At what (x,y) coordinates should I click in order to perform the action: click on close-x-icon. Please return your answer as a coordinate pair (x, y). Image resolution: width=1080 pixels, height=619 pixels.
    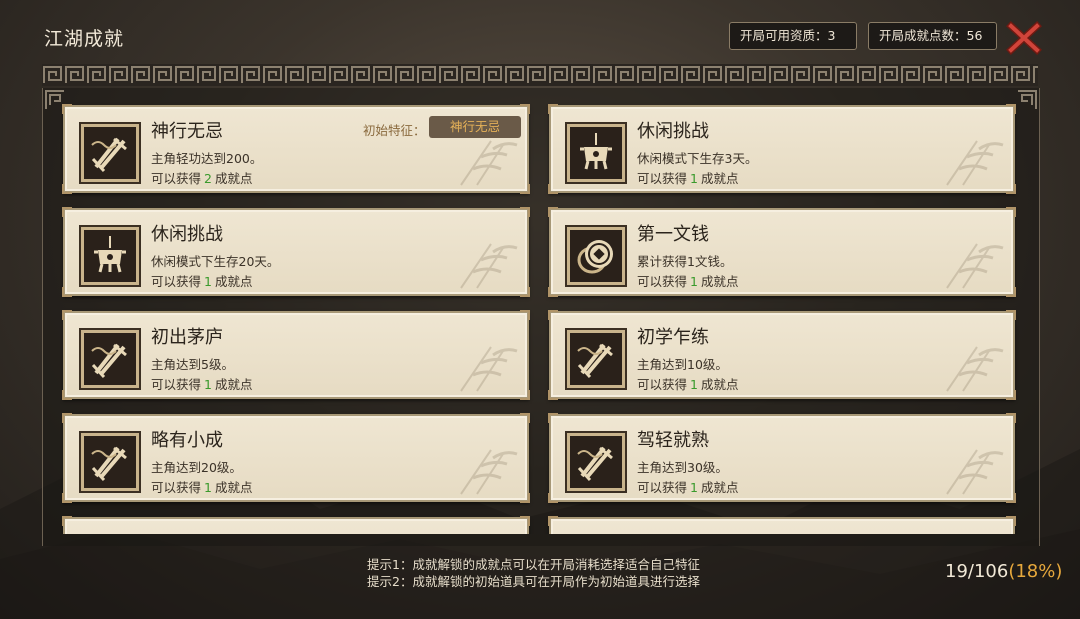
    Looking at the image, I should click on (1024, 38).